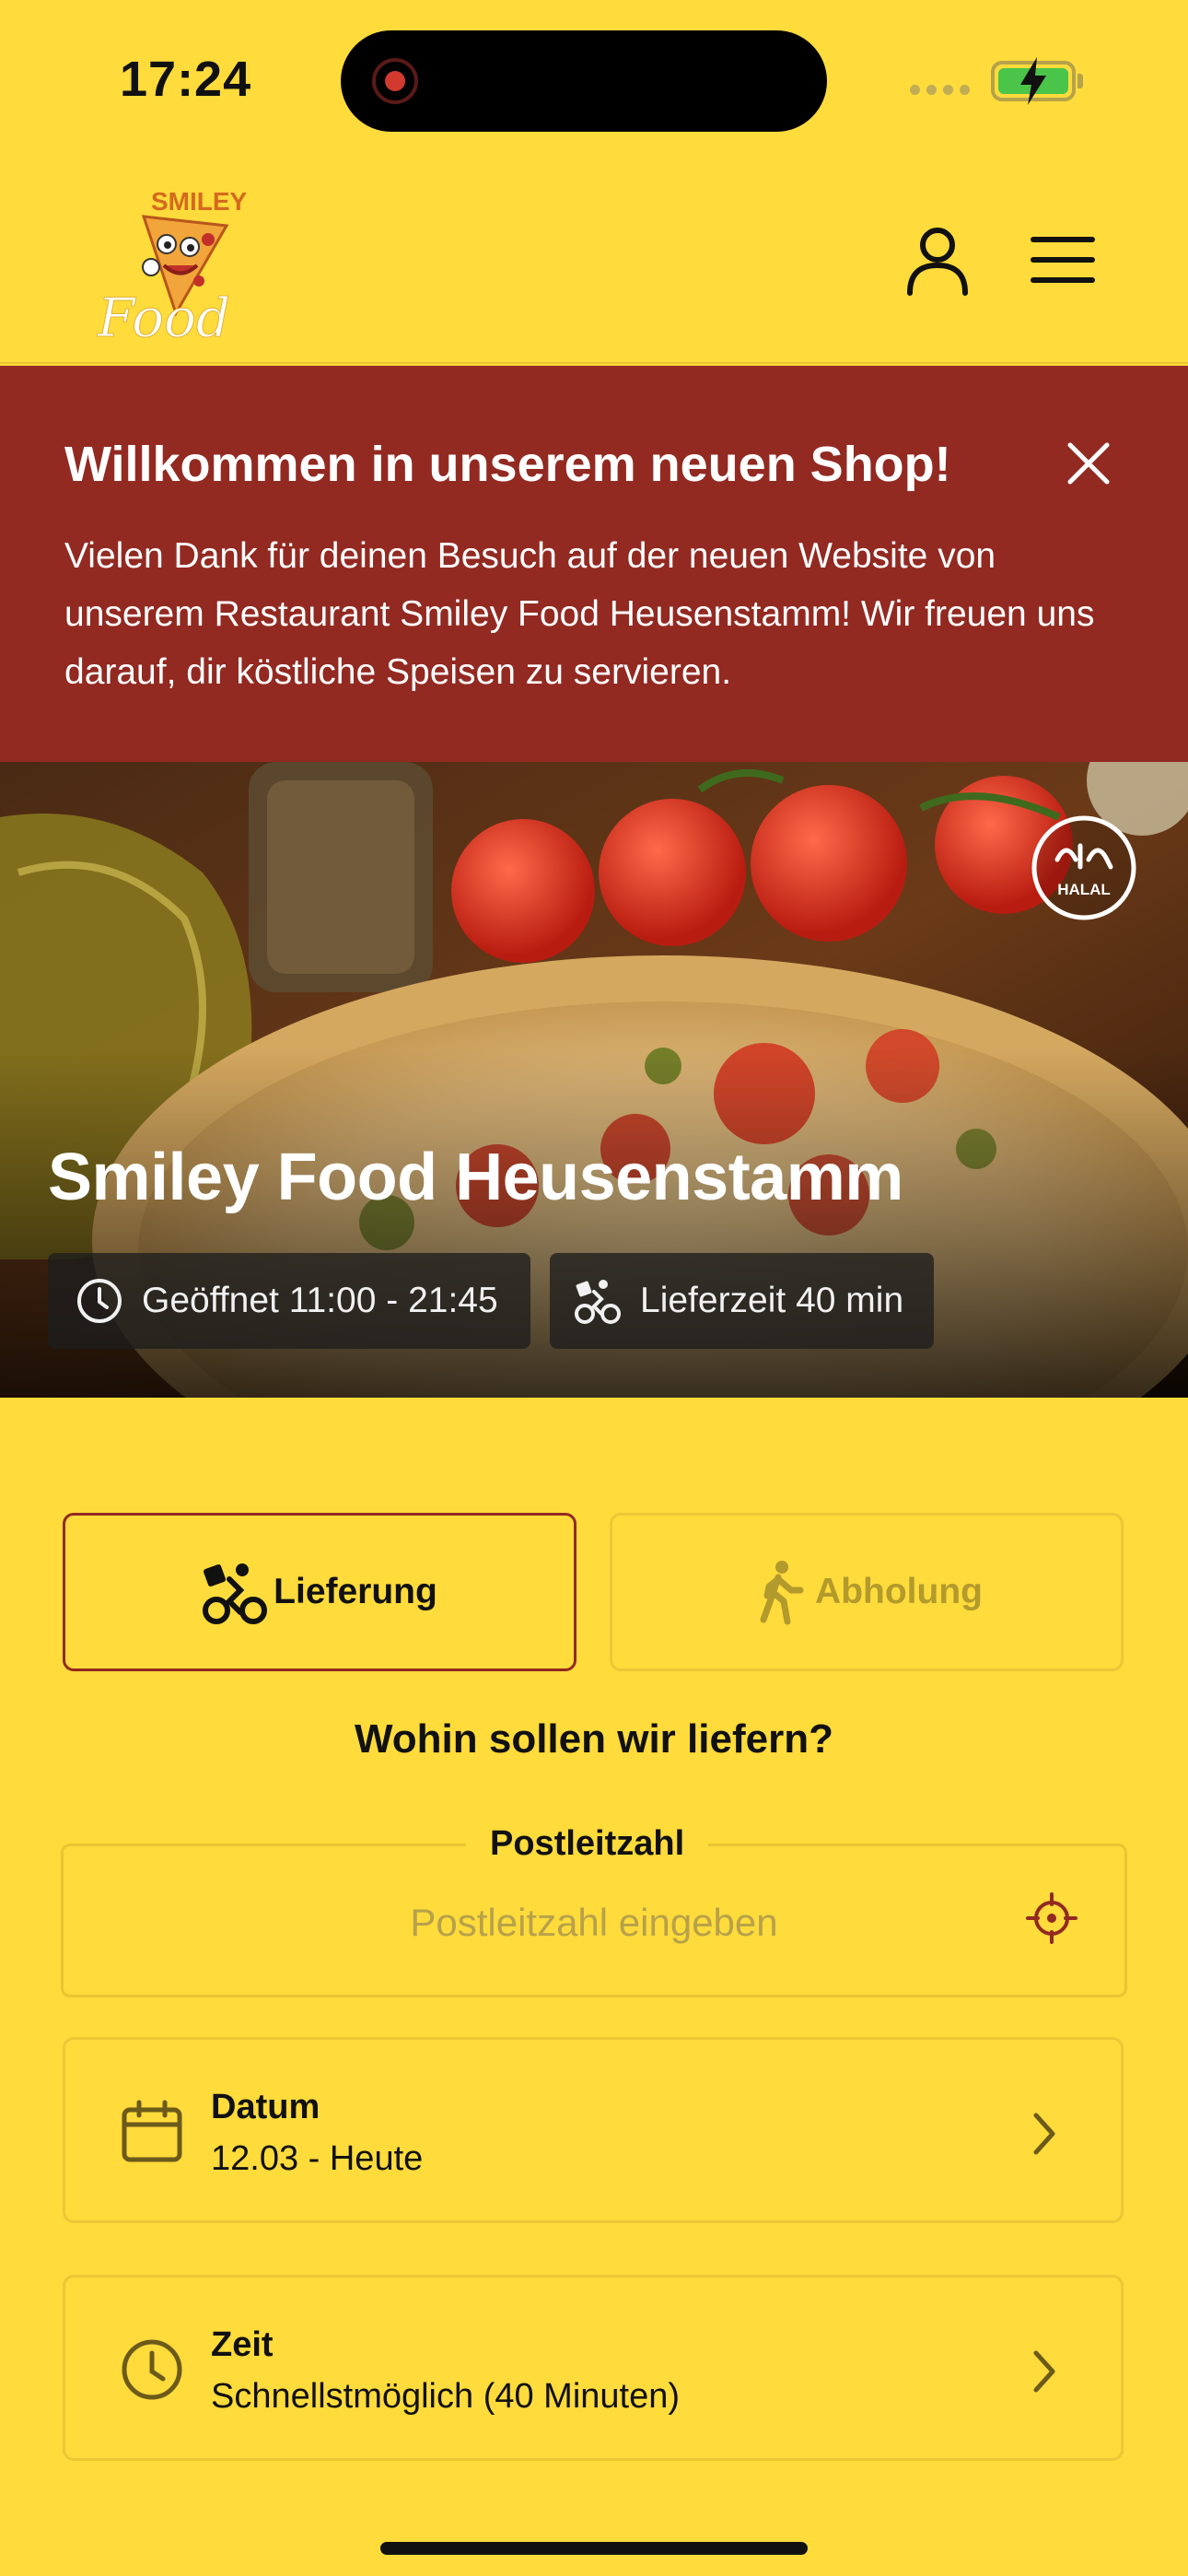 This screenshot has height=2576, width=1188. I want to click on pickup-mode-button: Abholung, so click(867, 1592).